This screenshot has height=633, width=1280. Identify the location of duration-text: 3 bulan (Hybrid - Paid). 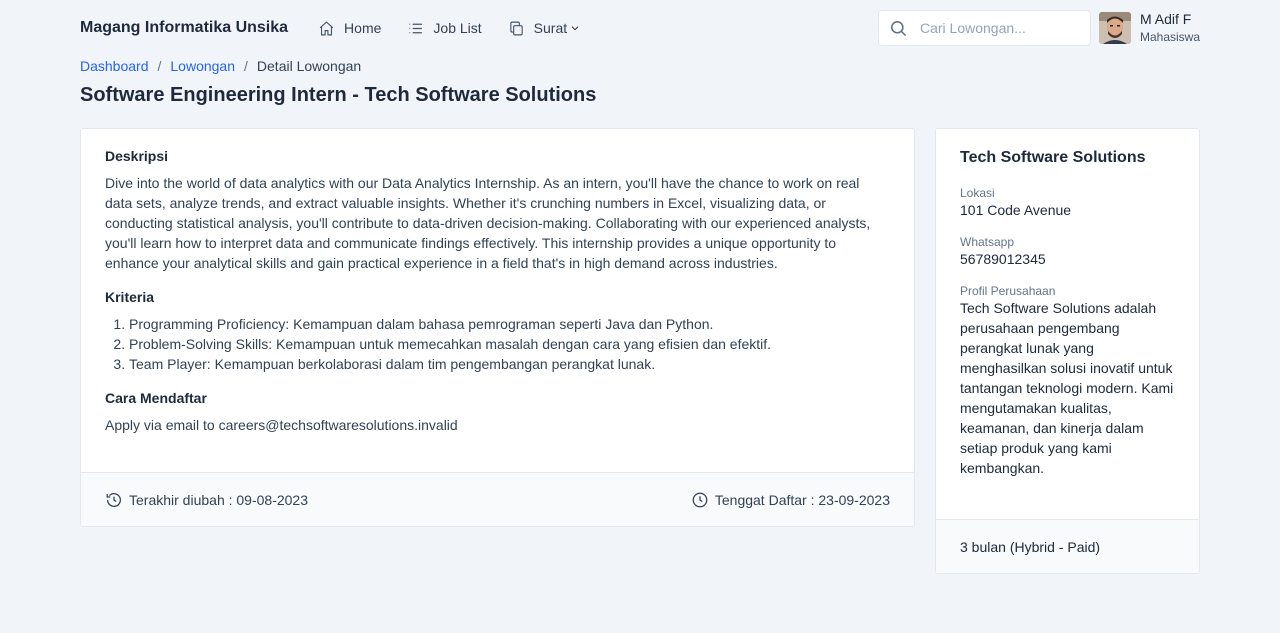
(1030, 546).